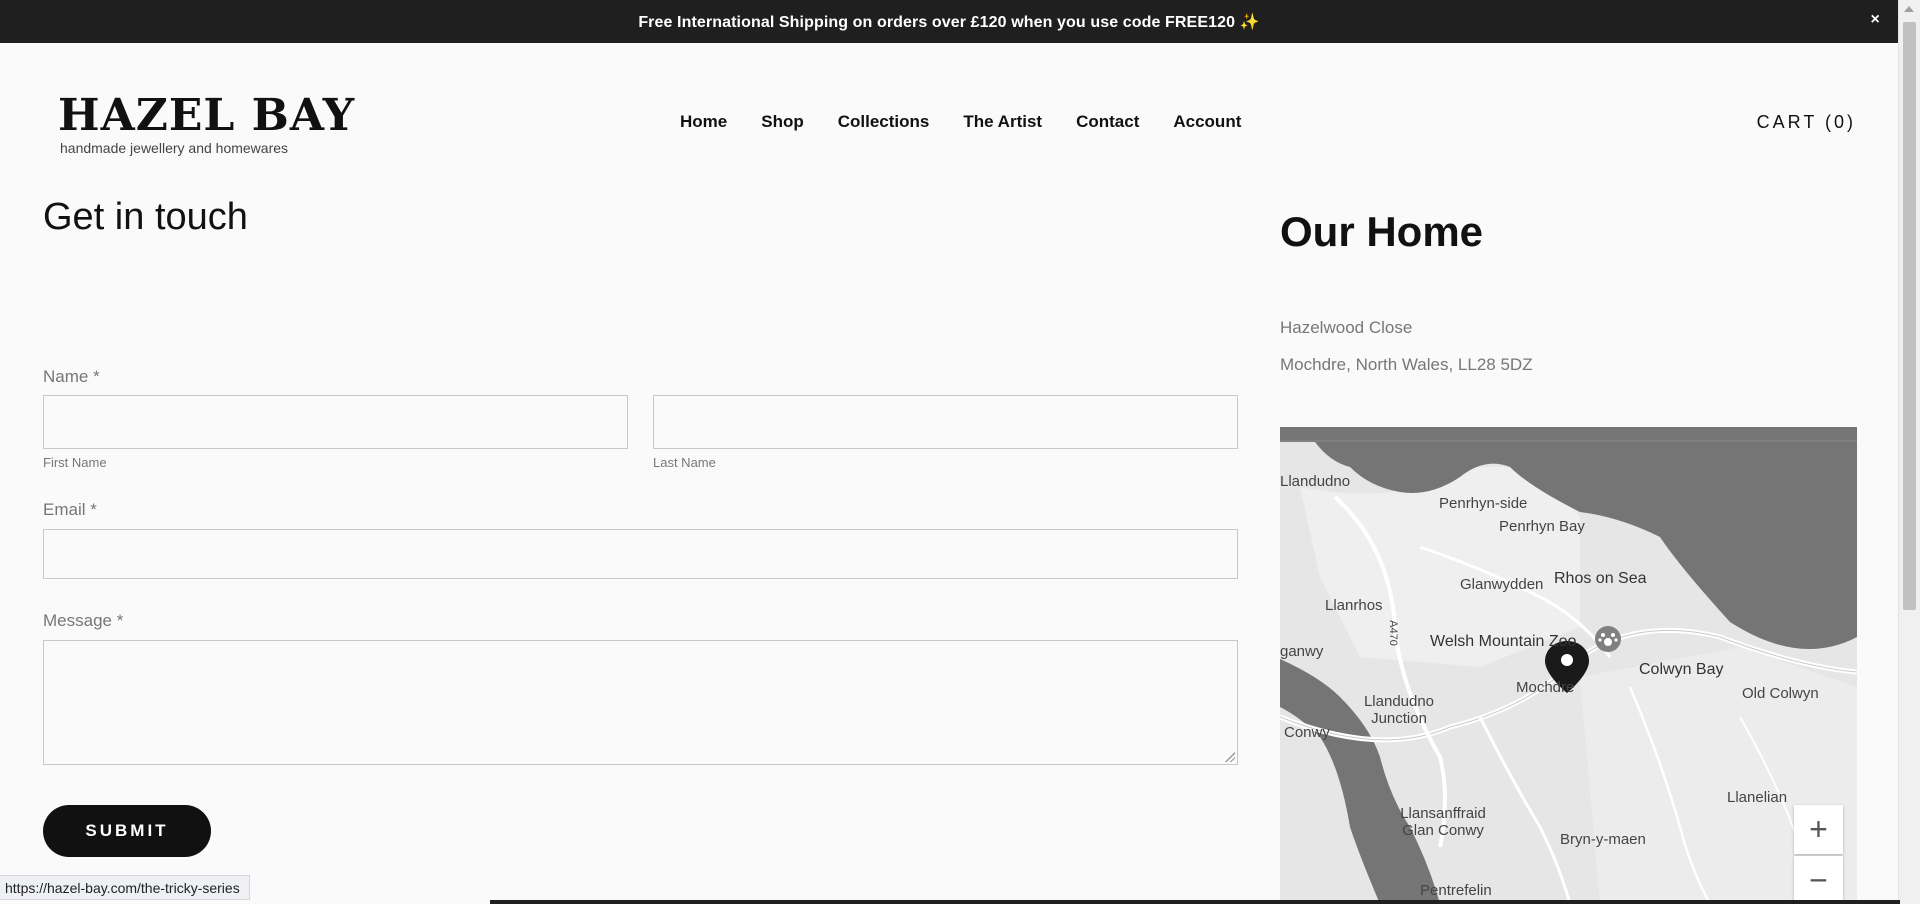 The width and height of the screenshot is (1920, 904). What do you see at coordinates (83, 620) in the screenshot?
I see `message-label: Message *` at bounding box center [83, 620].